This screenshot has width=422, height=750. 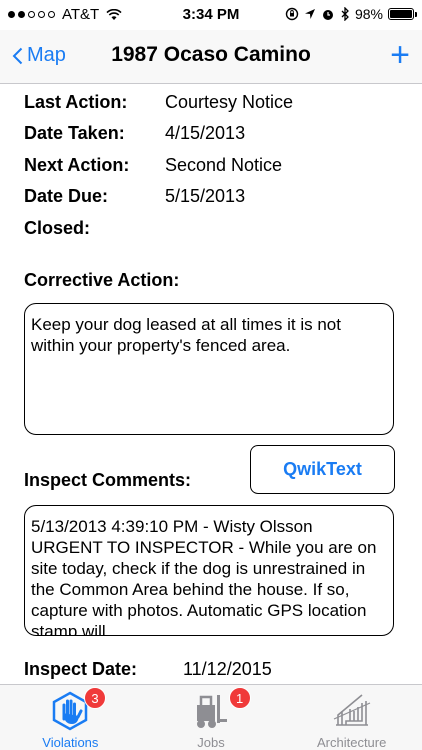 What do you see at coordinates (211, 711) in the screenshot?
I see `forklift-icon` at bounding box center [211, 711].